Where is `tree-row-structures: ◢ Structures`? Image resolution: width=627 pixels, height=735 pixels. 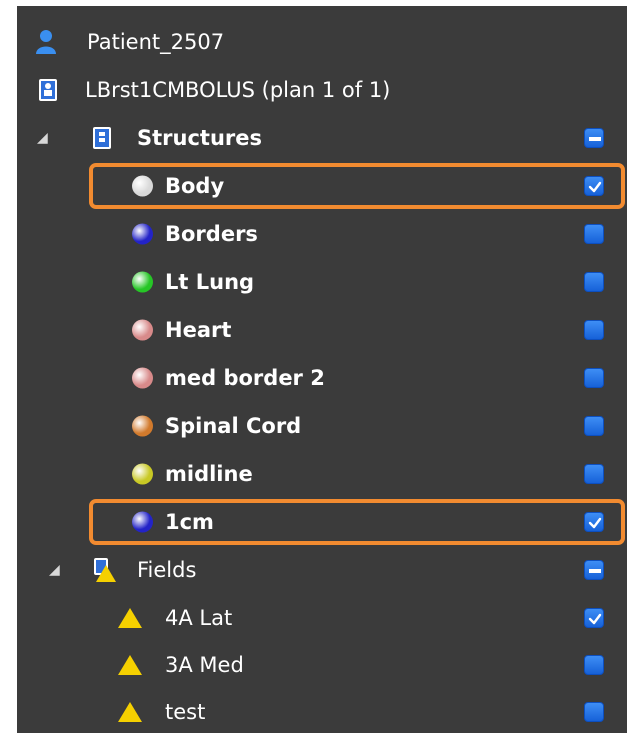
tree-row-structures: ◢ Structures is located at coordinates (322, 137).